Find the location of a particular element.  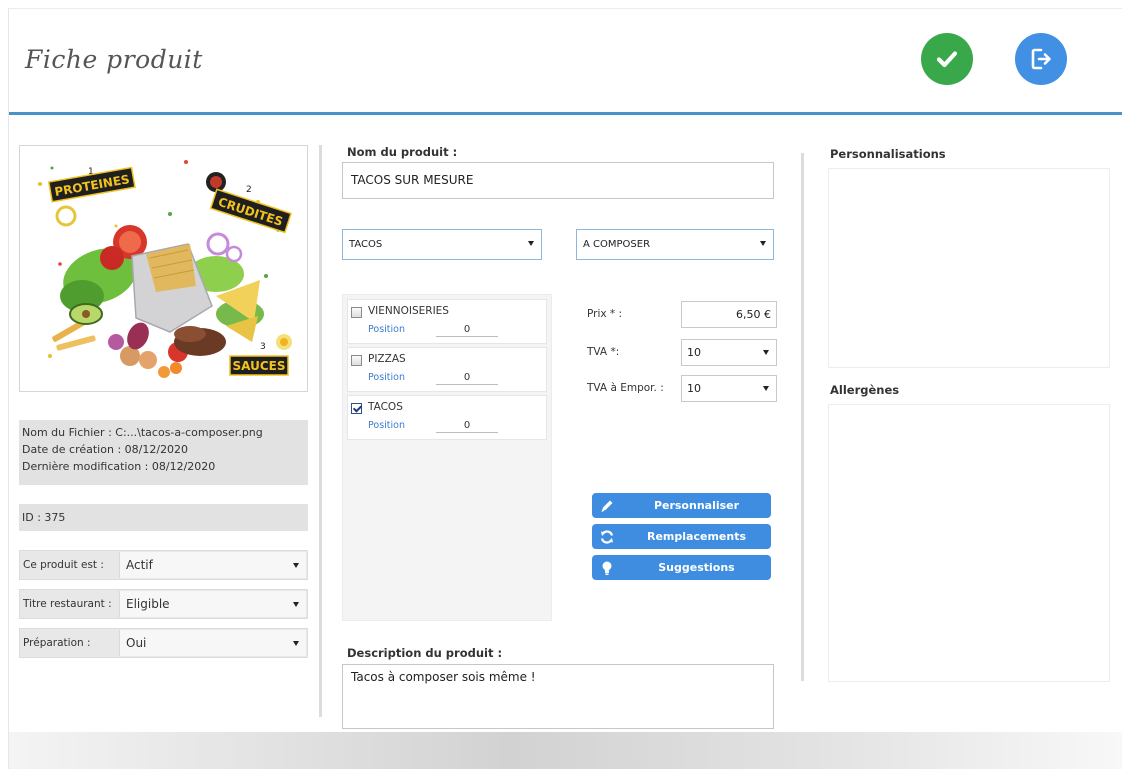

product-type-select: A COMPOSER is located at coordinates (675, 244).